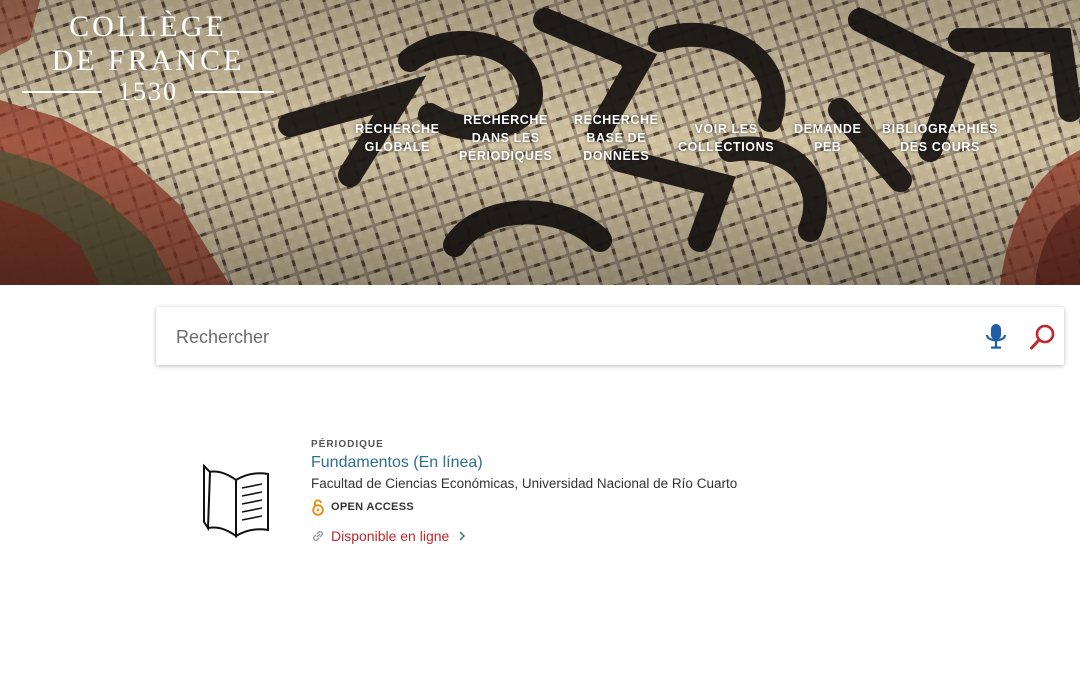 This screenshot has width=1080, height=675. What do you see at coordinates (940, 147) in the screenshot?
I see `nav-label-line: DES COURS` at bounding box center [940, 147].